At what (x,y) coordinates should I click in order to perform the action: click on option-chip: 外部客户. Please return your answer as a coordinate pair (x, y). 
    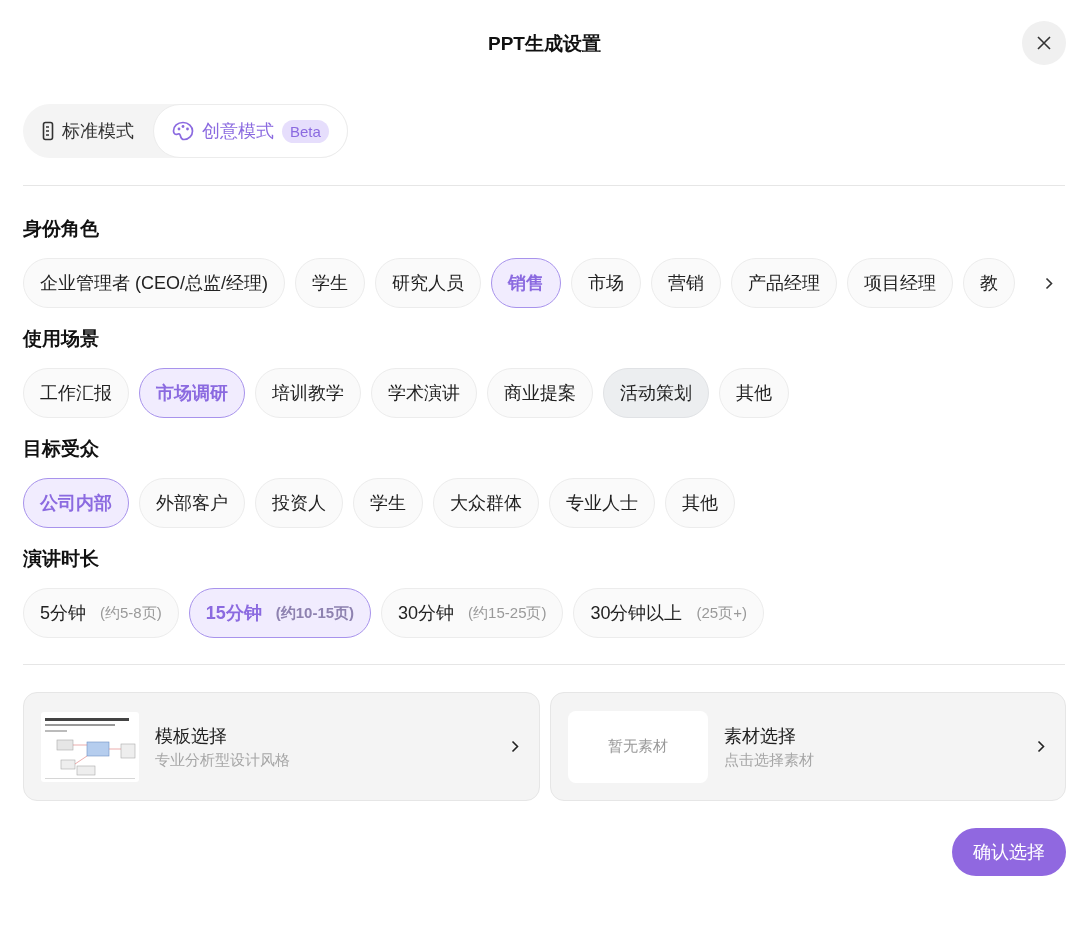
    Looking at the image, I should click on (192, 503).